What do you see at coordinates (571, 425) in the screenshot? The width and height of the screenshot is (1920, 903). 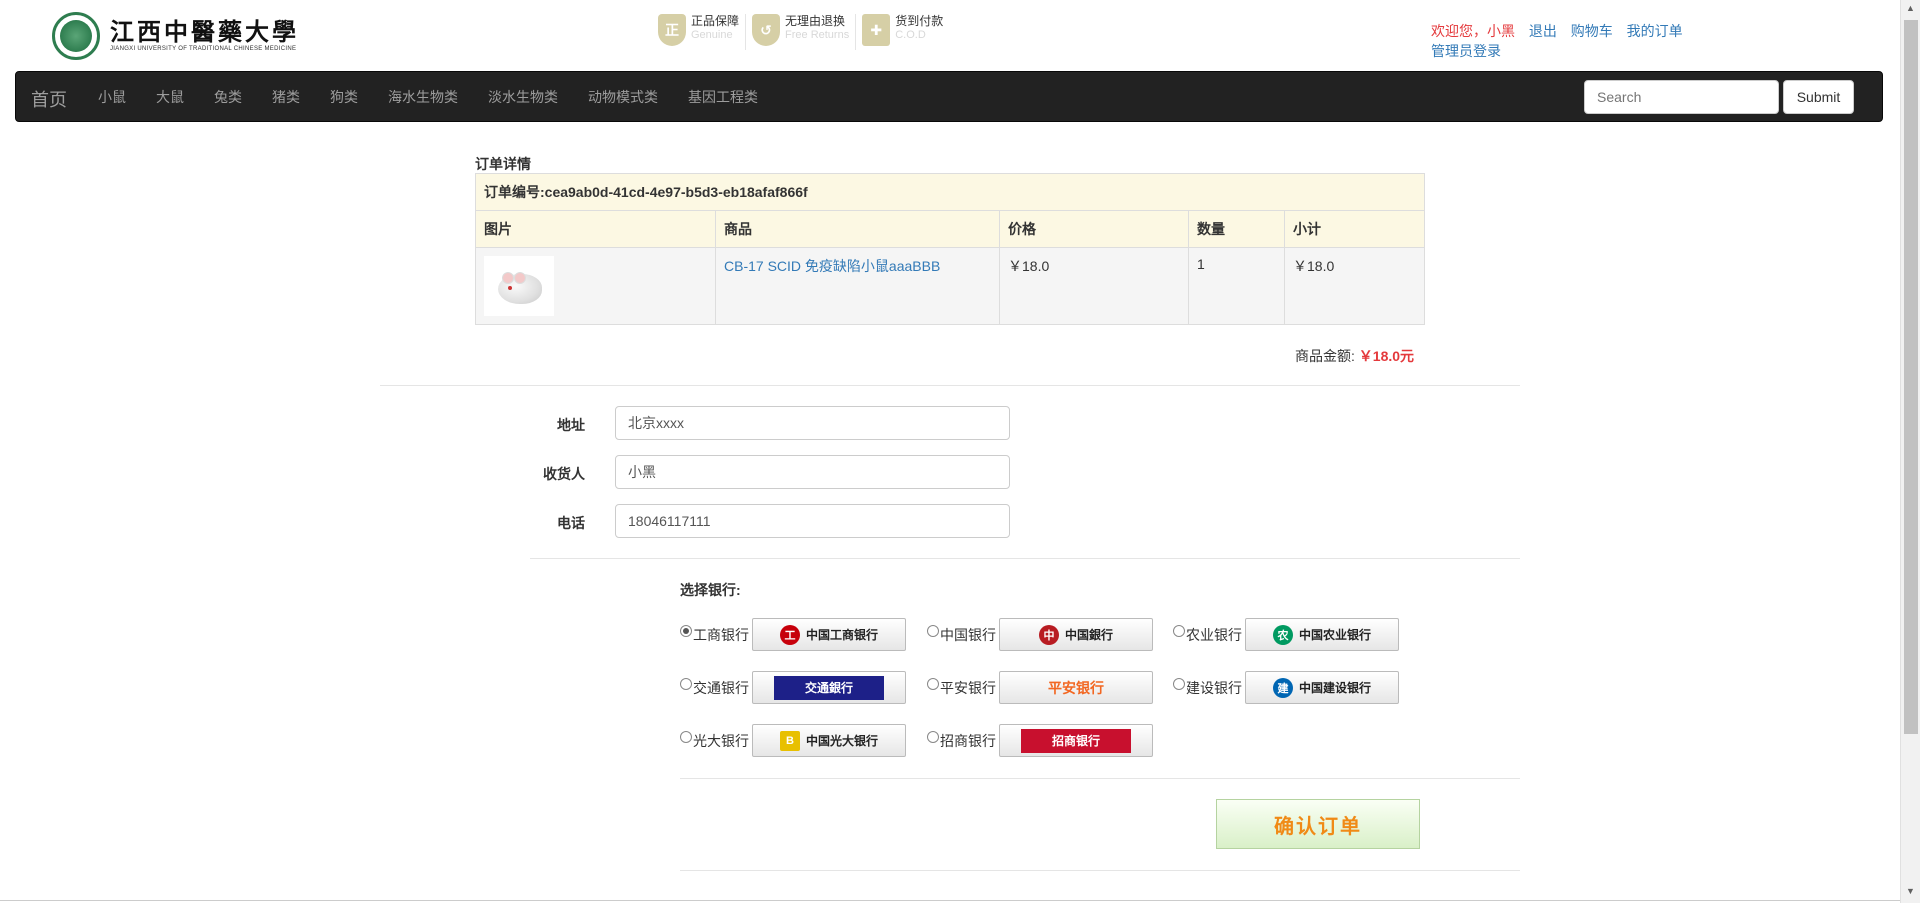 I see `address-label: 地址` at bounding box center [571, 425].